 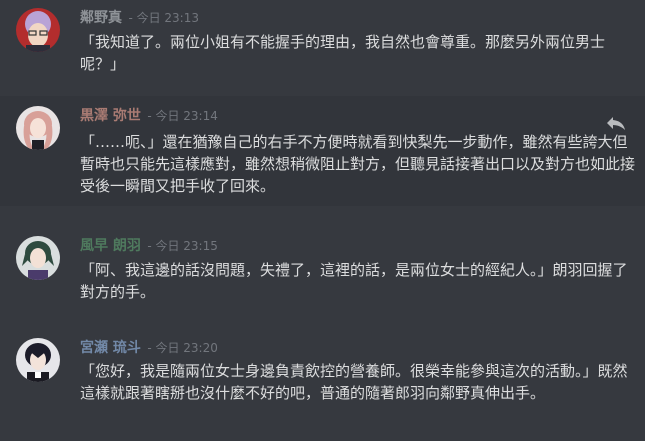 What do you see at coordinates (110, 246) in the screenshot?
I see `message-author: 風早 朗羽` at bounding box center [110, 246].